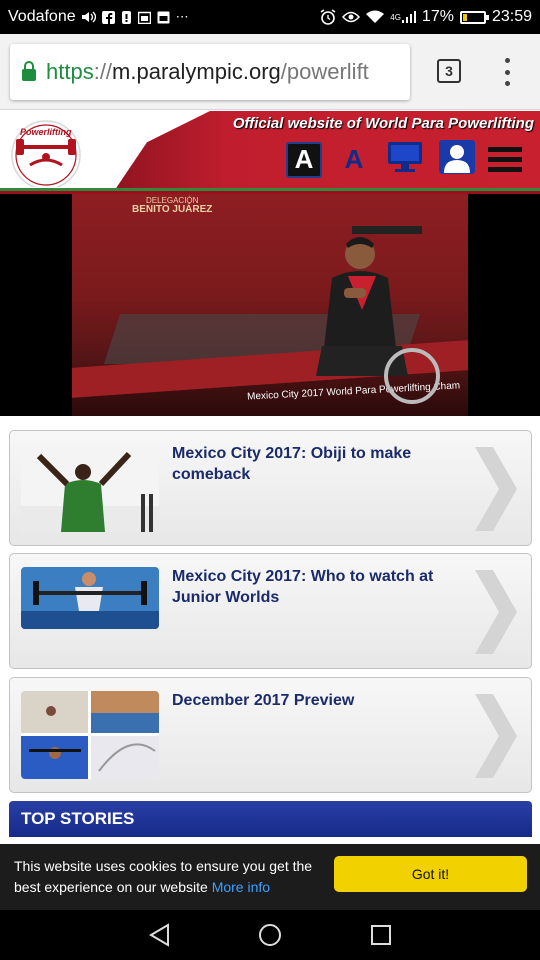 This screenshot has width=540, height=960. What do you see at coordinates (270, 17) in the screenshot?
I see `status-bar: Vodafone ⋯ 4G 17% 23:59` at bounding box center [270, 17].